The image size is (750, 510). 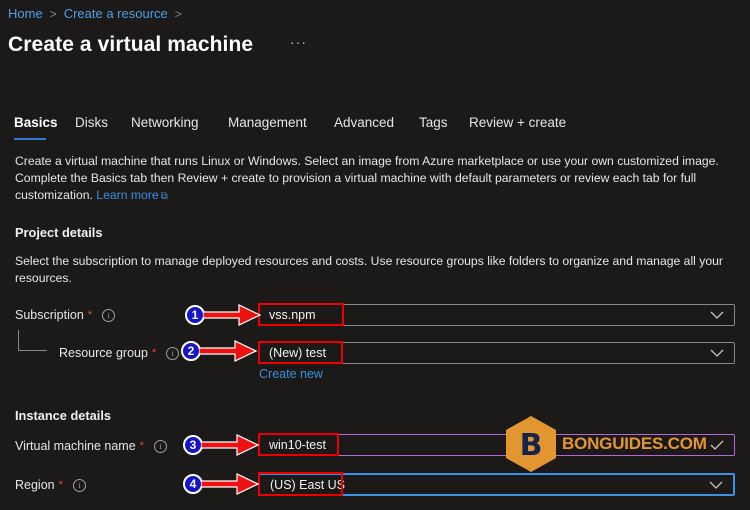 I want to click on watermark-text: BONGUIDES.COM, so click(x=634, y=443).